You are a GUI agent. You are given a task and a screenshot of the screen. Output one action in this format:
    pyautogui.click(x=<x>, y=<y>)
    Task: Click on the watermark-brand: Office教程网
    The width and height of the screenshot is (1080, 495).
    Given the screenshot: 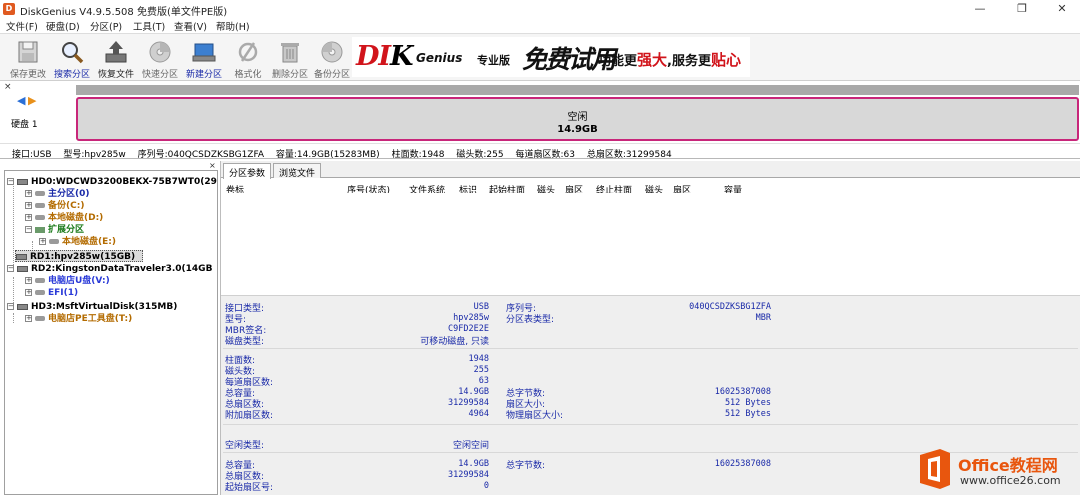 What is the action you would take?
    pyautogui.click(x=1008, y=465)
    